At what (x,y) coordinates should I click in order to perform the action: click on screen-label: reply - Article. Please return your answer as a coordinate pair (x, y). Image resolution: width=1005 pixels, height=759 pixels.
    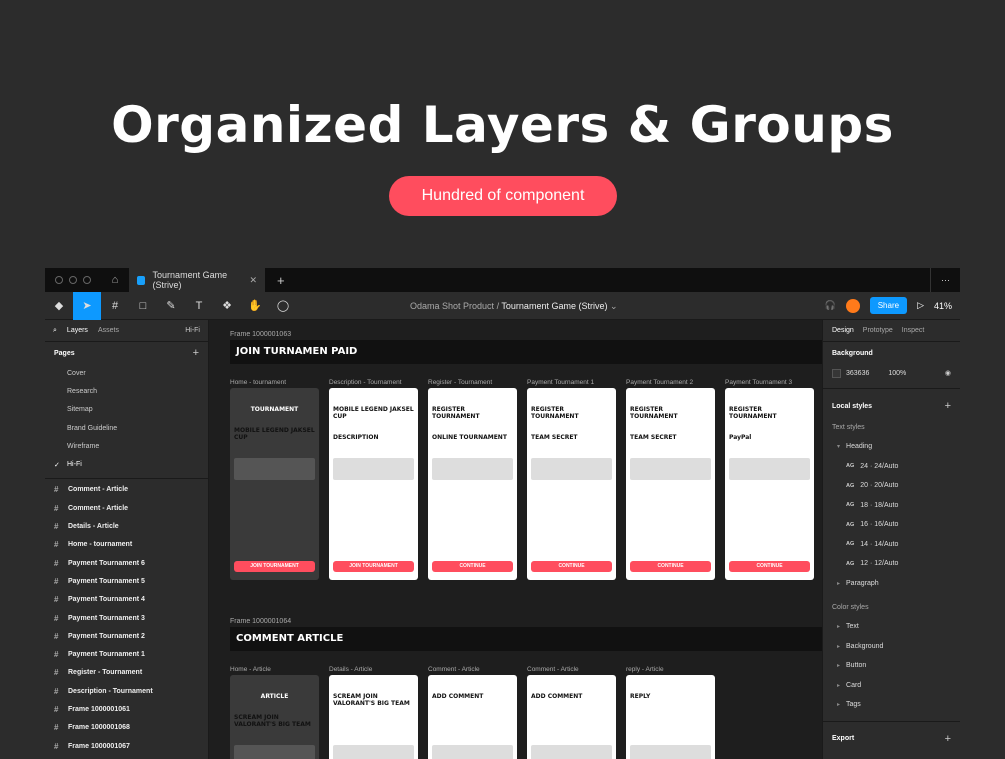
    Looking at the image, I should click on (645, 669).